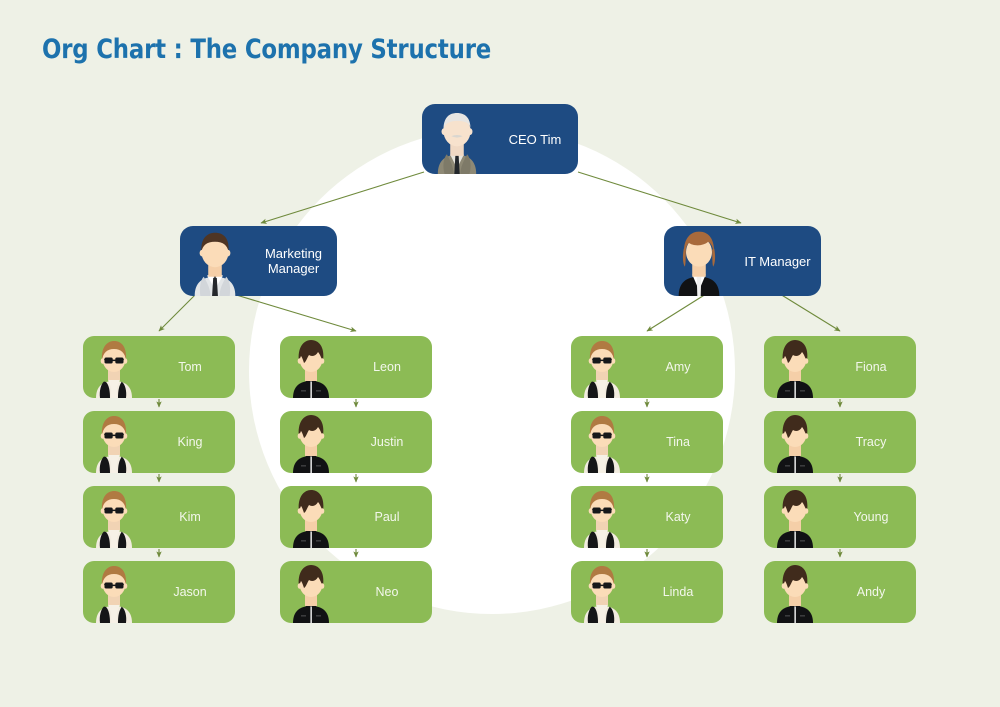 The width and height of the screenshot is (1000, 707). I want to click on org-node-tina: Tina, so click(647, 442).